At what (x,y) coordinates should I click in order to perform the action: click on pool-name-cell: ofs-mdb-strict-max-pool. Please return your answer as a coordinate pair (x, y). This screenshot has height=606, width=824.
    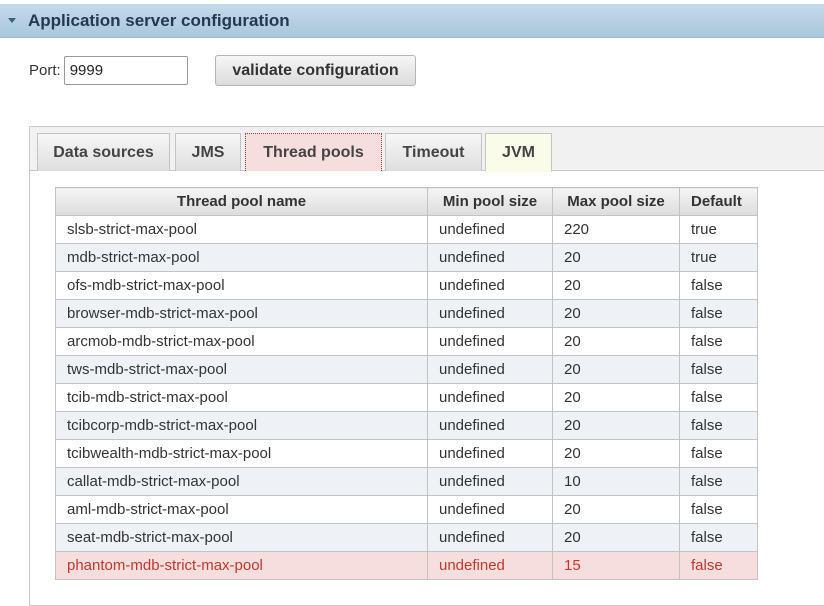
    Looking at the image, I should click on (241, 285).